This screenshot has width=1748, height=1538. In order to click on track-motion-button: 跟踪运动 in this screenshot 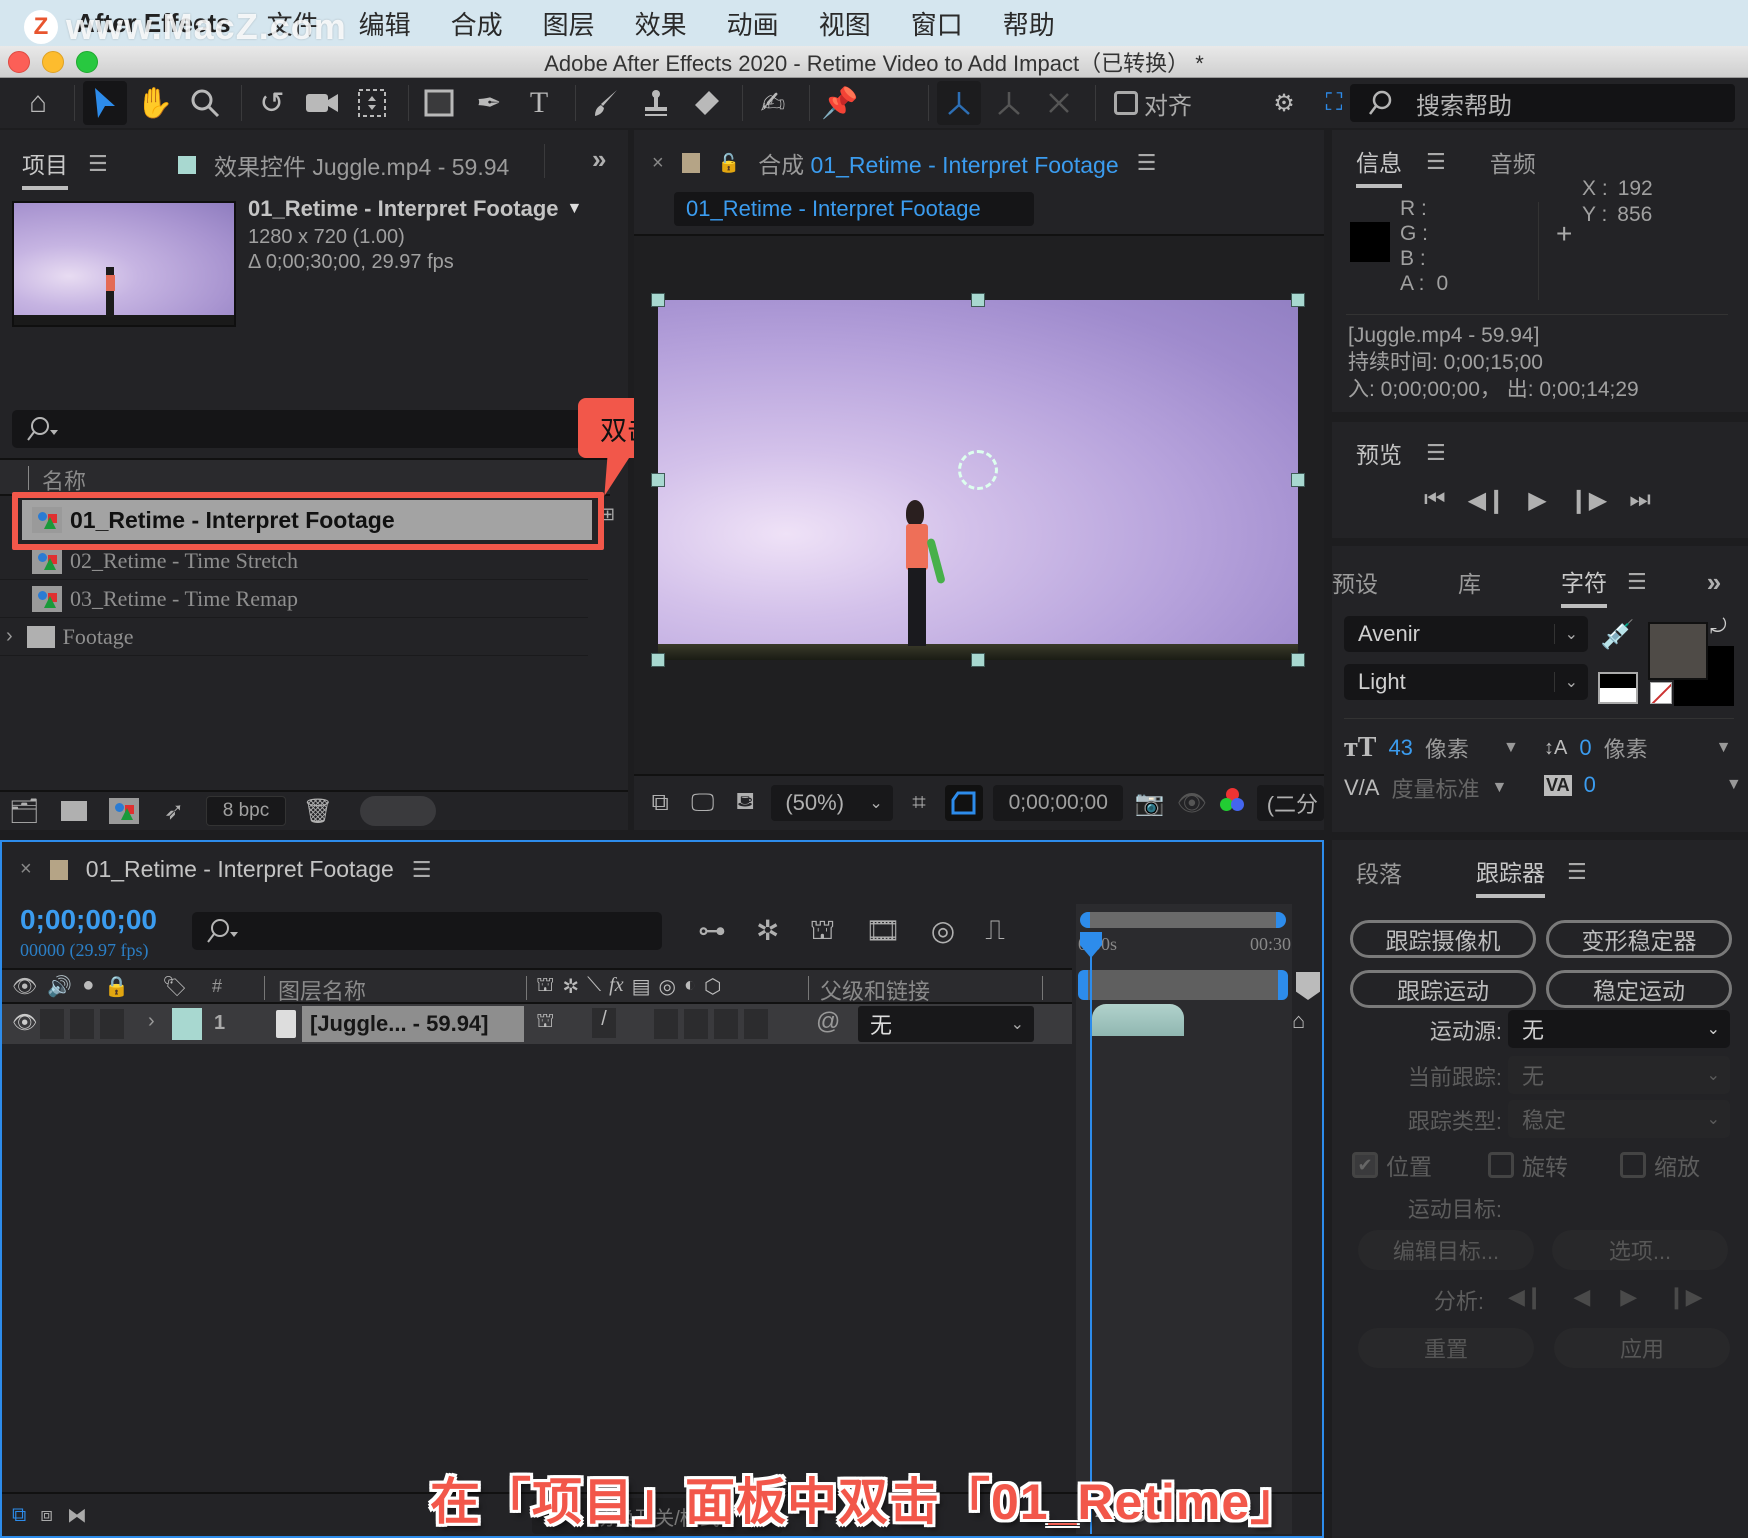, I will do `click(1443, 989)`.